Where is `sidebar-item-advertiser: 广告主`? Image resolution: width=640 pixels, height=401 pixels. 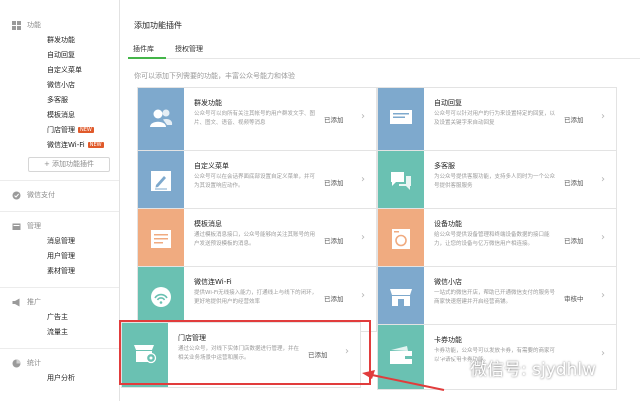 sidebar-item-advertiser: 广告主 is located at coordinates (59, 317).